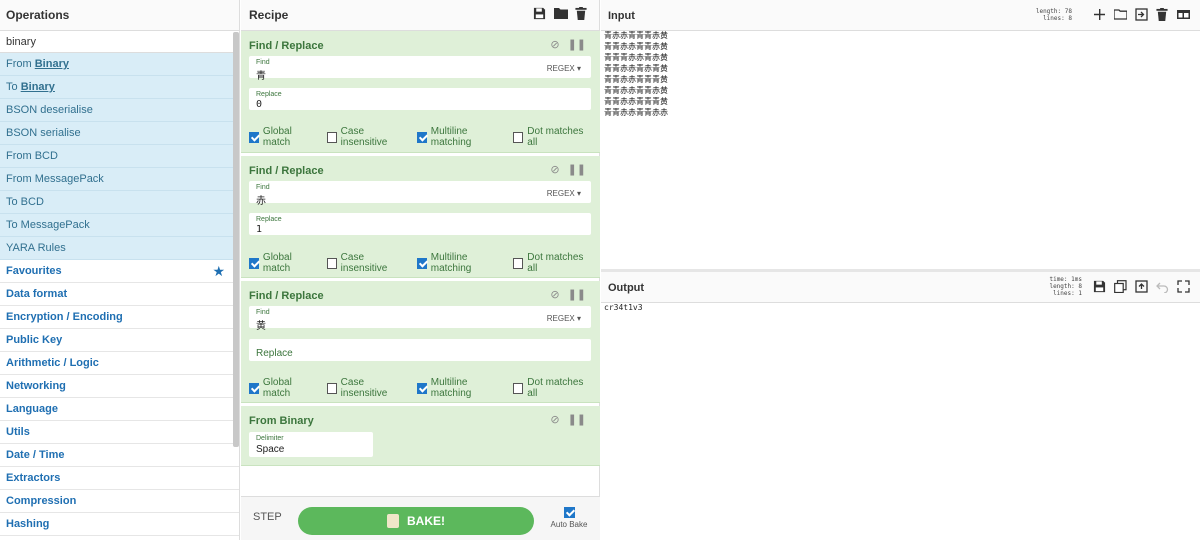 The image size is (1200, 540). I want to click on search-input, so click(106, 42).